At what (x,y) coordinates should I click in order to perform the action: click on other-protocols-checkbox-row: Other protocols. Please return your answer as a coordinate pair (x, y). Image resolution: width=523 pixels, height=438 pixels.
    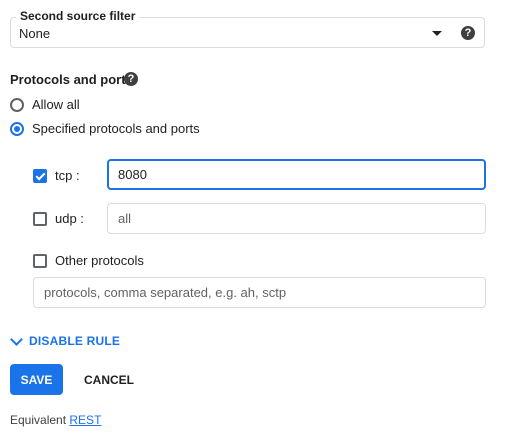
    Looking at the image, I should click on (88, 260).